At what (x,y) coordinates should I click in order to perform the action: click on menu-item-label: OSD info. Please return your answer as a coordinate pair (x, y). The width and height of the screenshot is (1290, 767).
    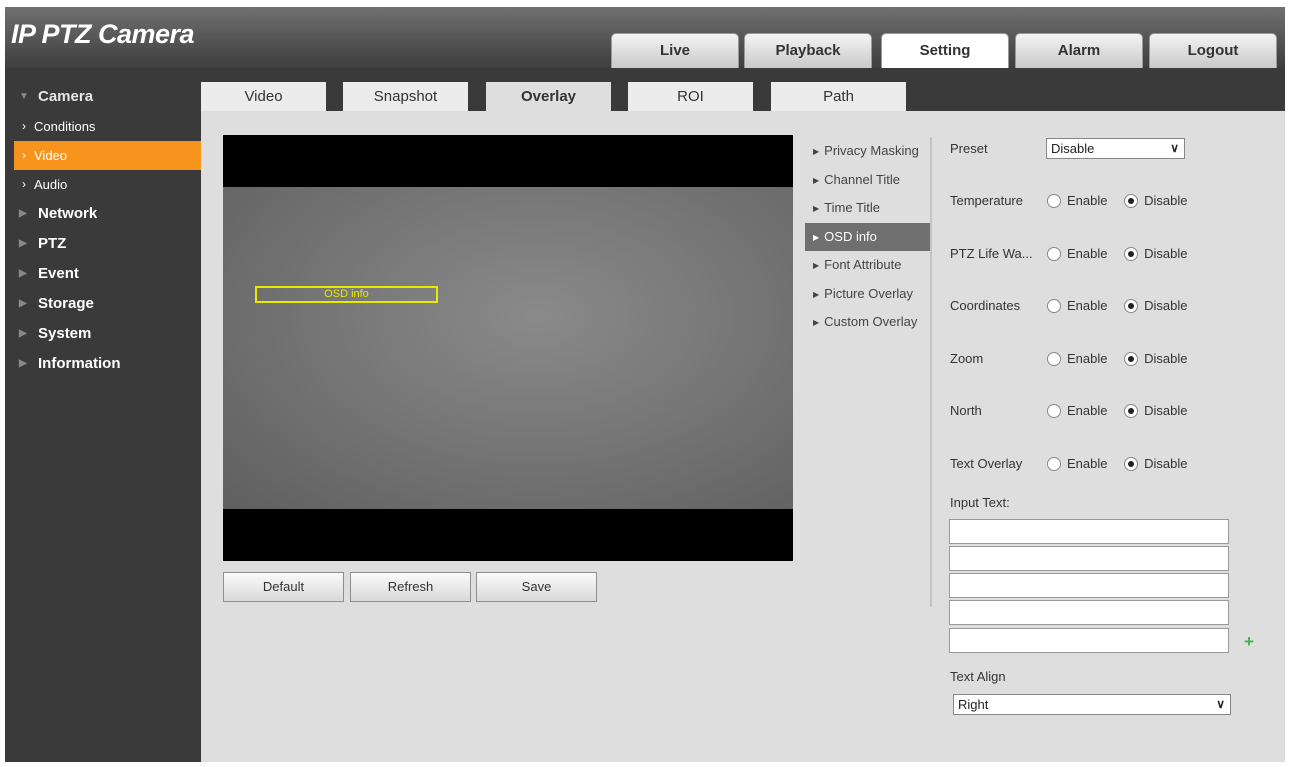
    Looking at the image, I should click on (850, 236).